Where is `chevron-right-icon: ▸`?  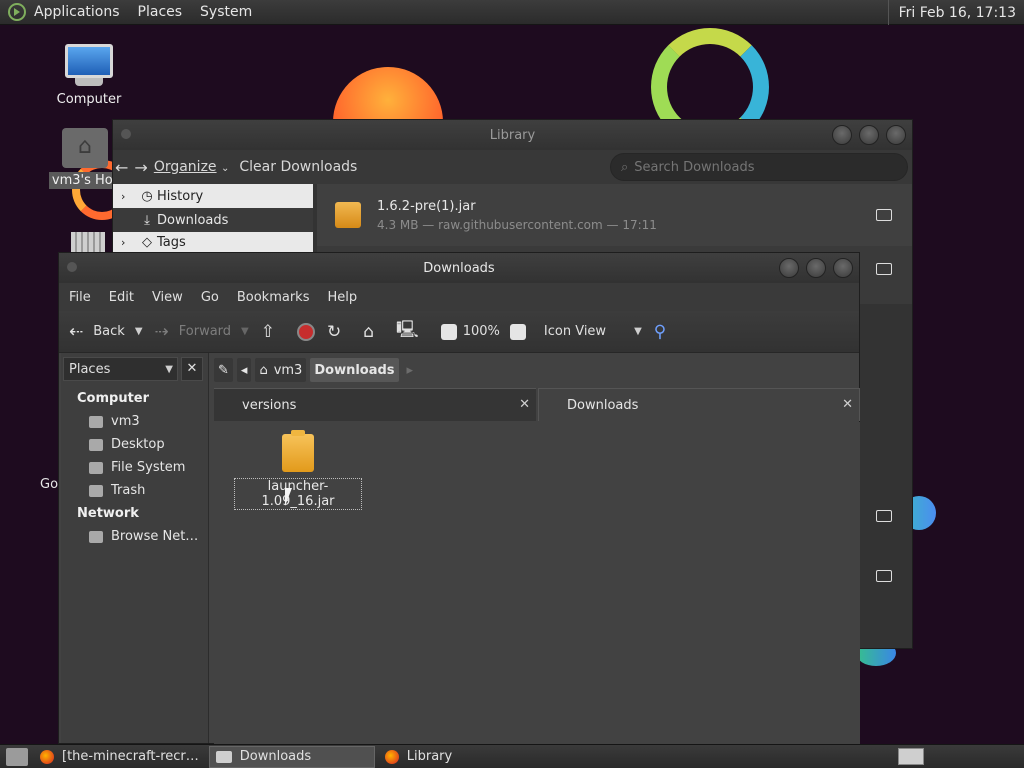 chevron-right-icon: ▸ is located at coordinates (410, 370).